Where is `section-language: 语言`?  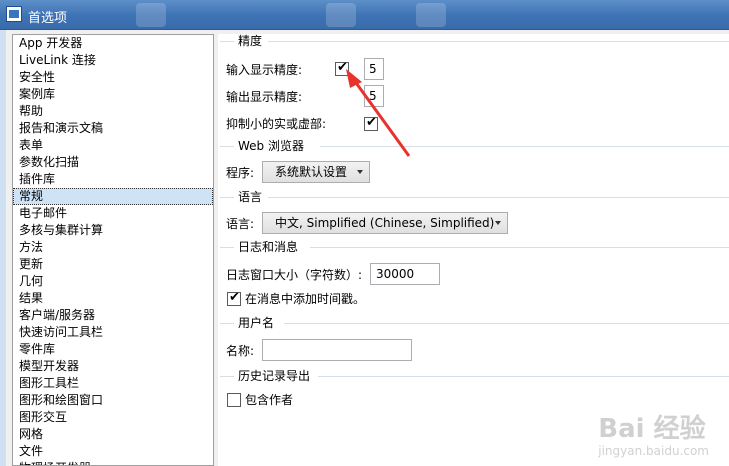 section-language: 语言 is located at coordinates (473, 197).